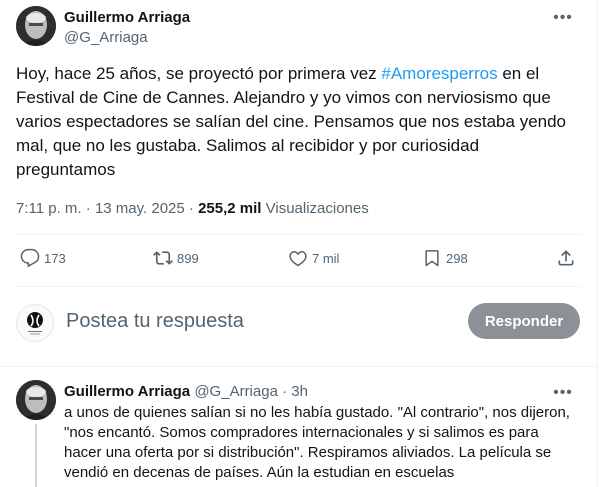  What do you see at coordinates (236, 391) in the screenshot?
I see `reply-author-handle: @G_Arriaga` at bounding box center [236, 391].